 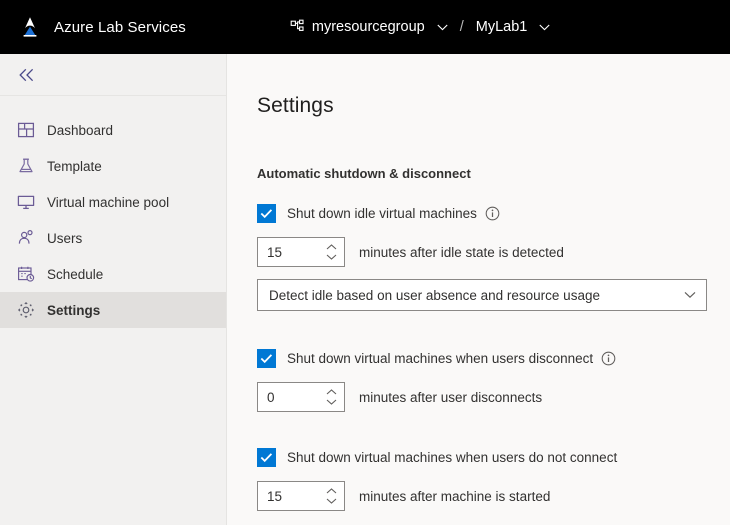 What do you see at coordinates (501, 27) in the screenshot?
I see `breadcrumb-lab-label: MyLab1` at bounding box center [501, 27].